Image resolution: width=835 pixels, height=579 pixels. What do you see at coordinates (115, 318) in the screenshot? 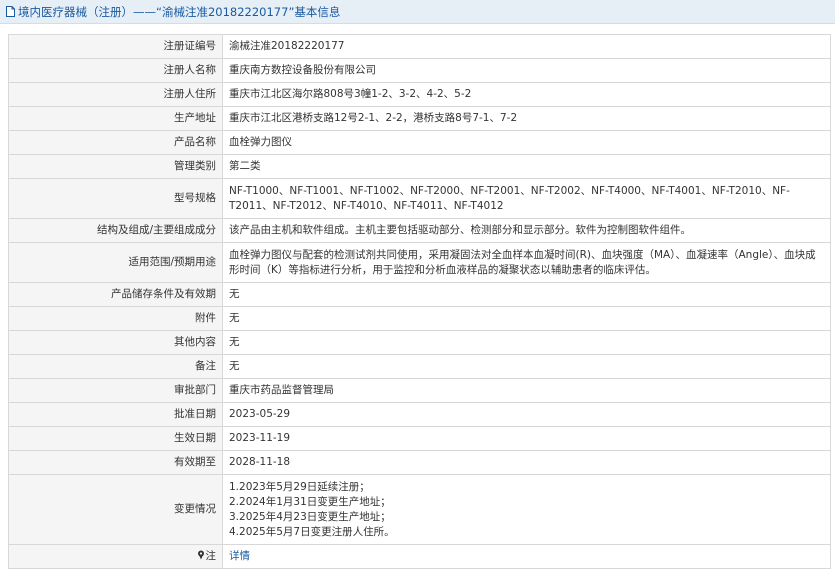
I see `row-label: 附件` at bounding box center [115, 318].